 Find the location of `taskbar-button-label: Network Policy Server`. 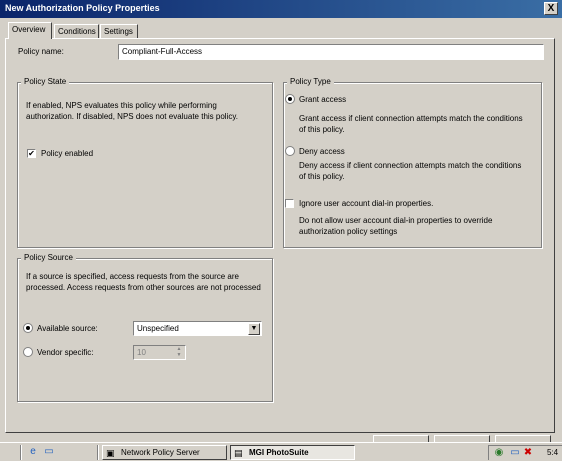

taskbar-button-label: Network Policy Server is located at coordinates (160, 452).